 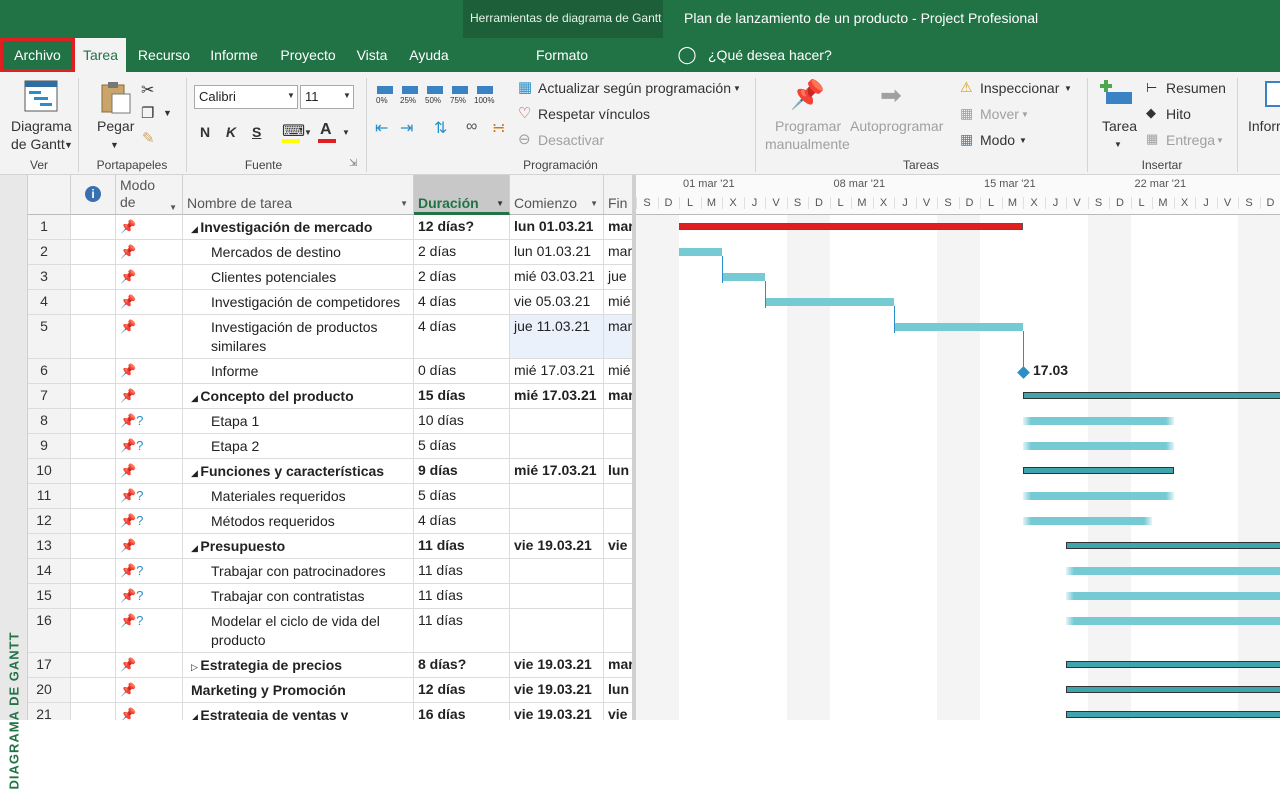 What do you see at coordinates (557, 277) in the screenshot?
I see `start-cell: mié 03.03.21` at bounding box center [557, 277].